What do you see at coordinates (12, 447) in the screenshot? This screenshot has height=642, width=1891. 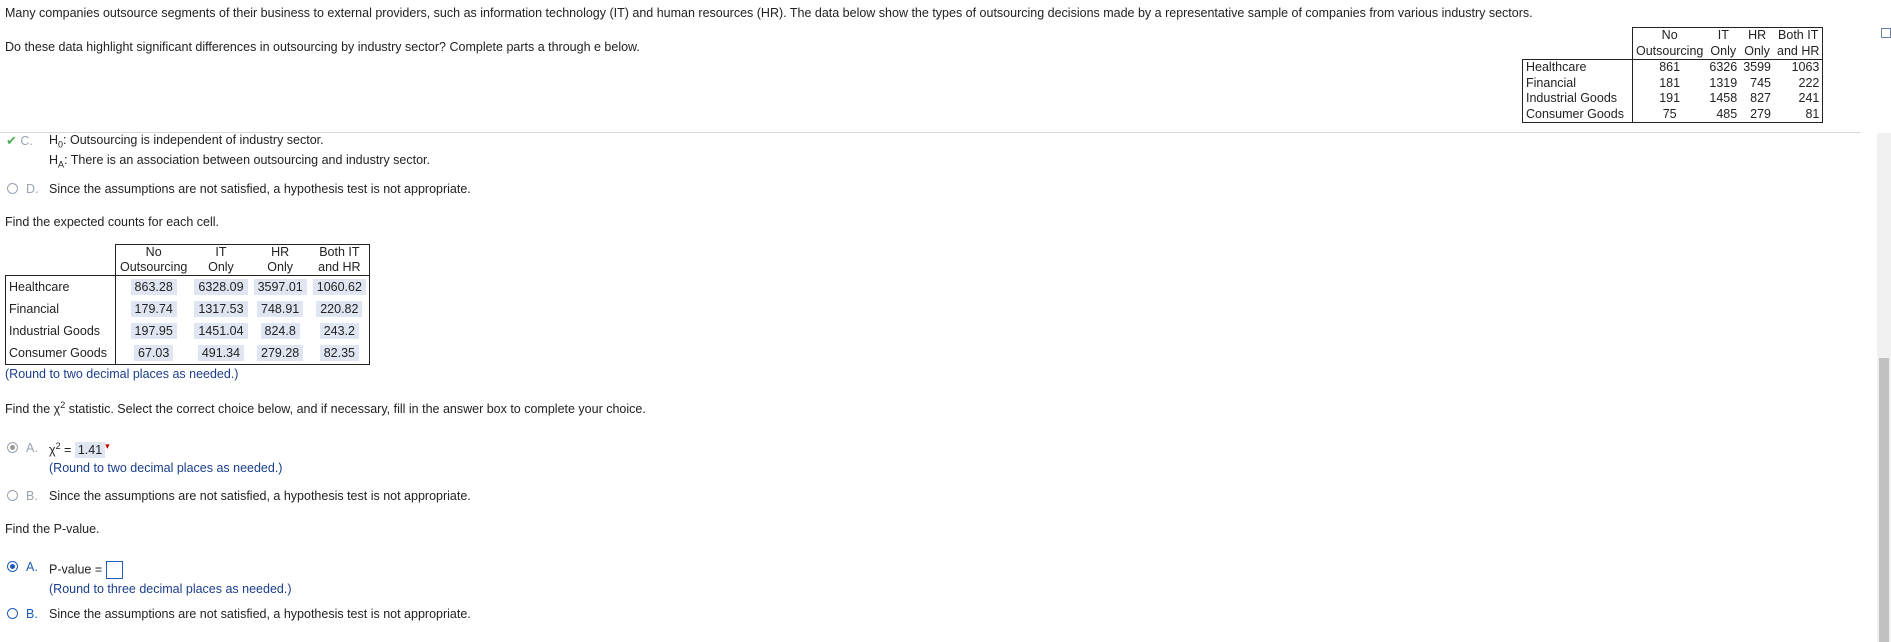 I see `chi-option-a-radio` at bounding box center [12, 447].